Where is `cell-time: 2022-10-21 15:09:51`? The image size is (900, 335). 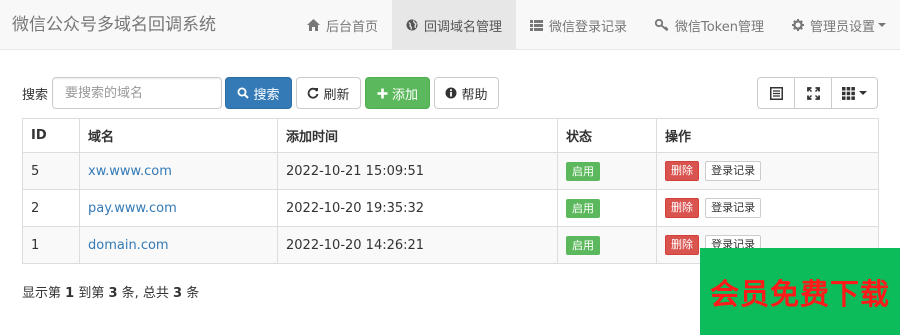 cell-time: 2022-10-21 15:09:51 is located at coordinates (417, 171).